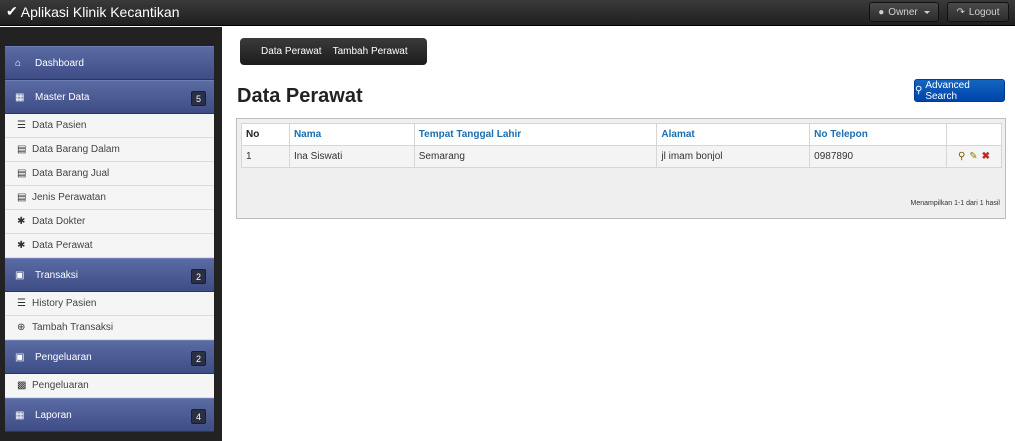  I want to click on sidebar-item-data-barang-dalam: ▤ Data Barang Dalam, so click(109, 150).